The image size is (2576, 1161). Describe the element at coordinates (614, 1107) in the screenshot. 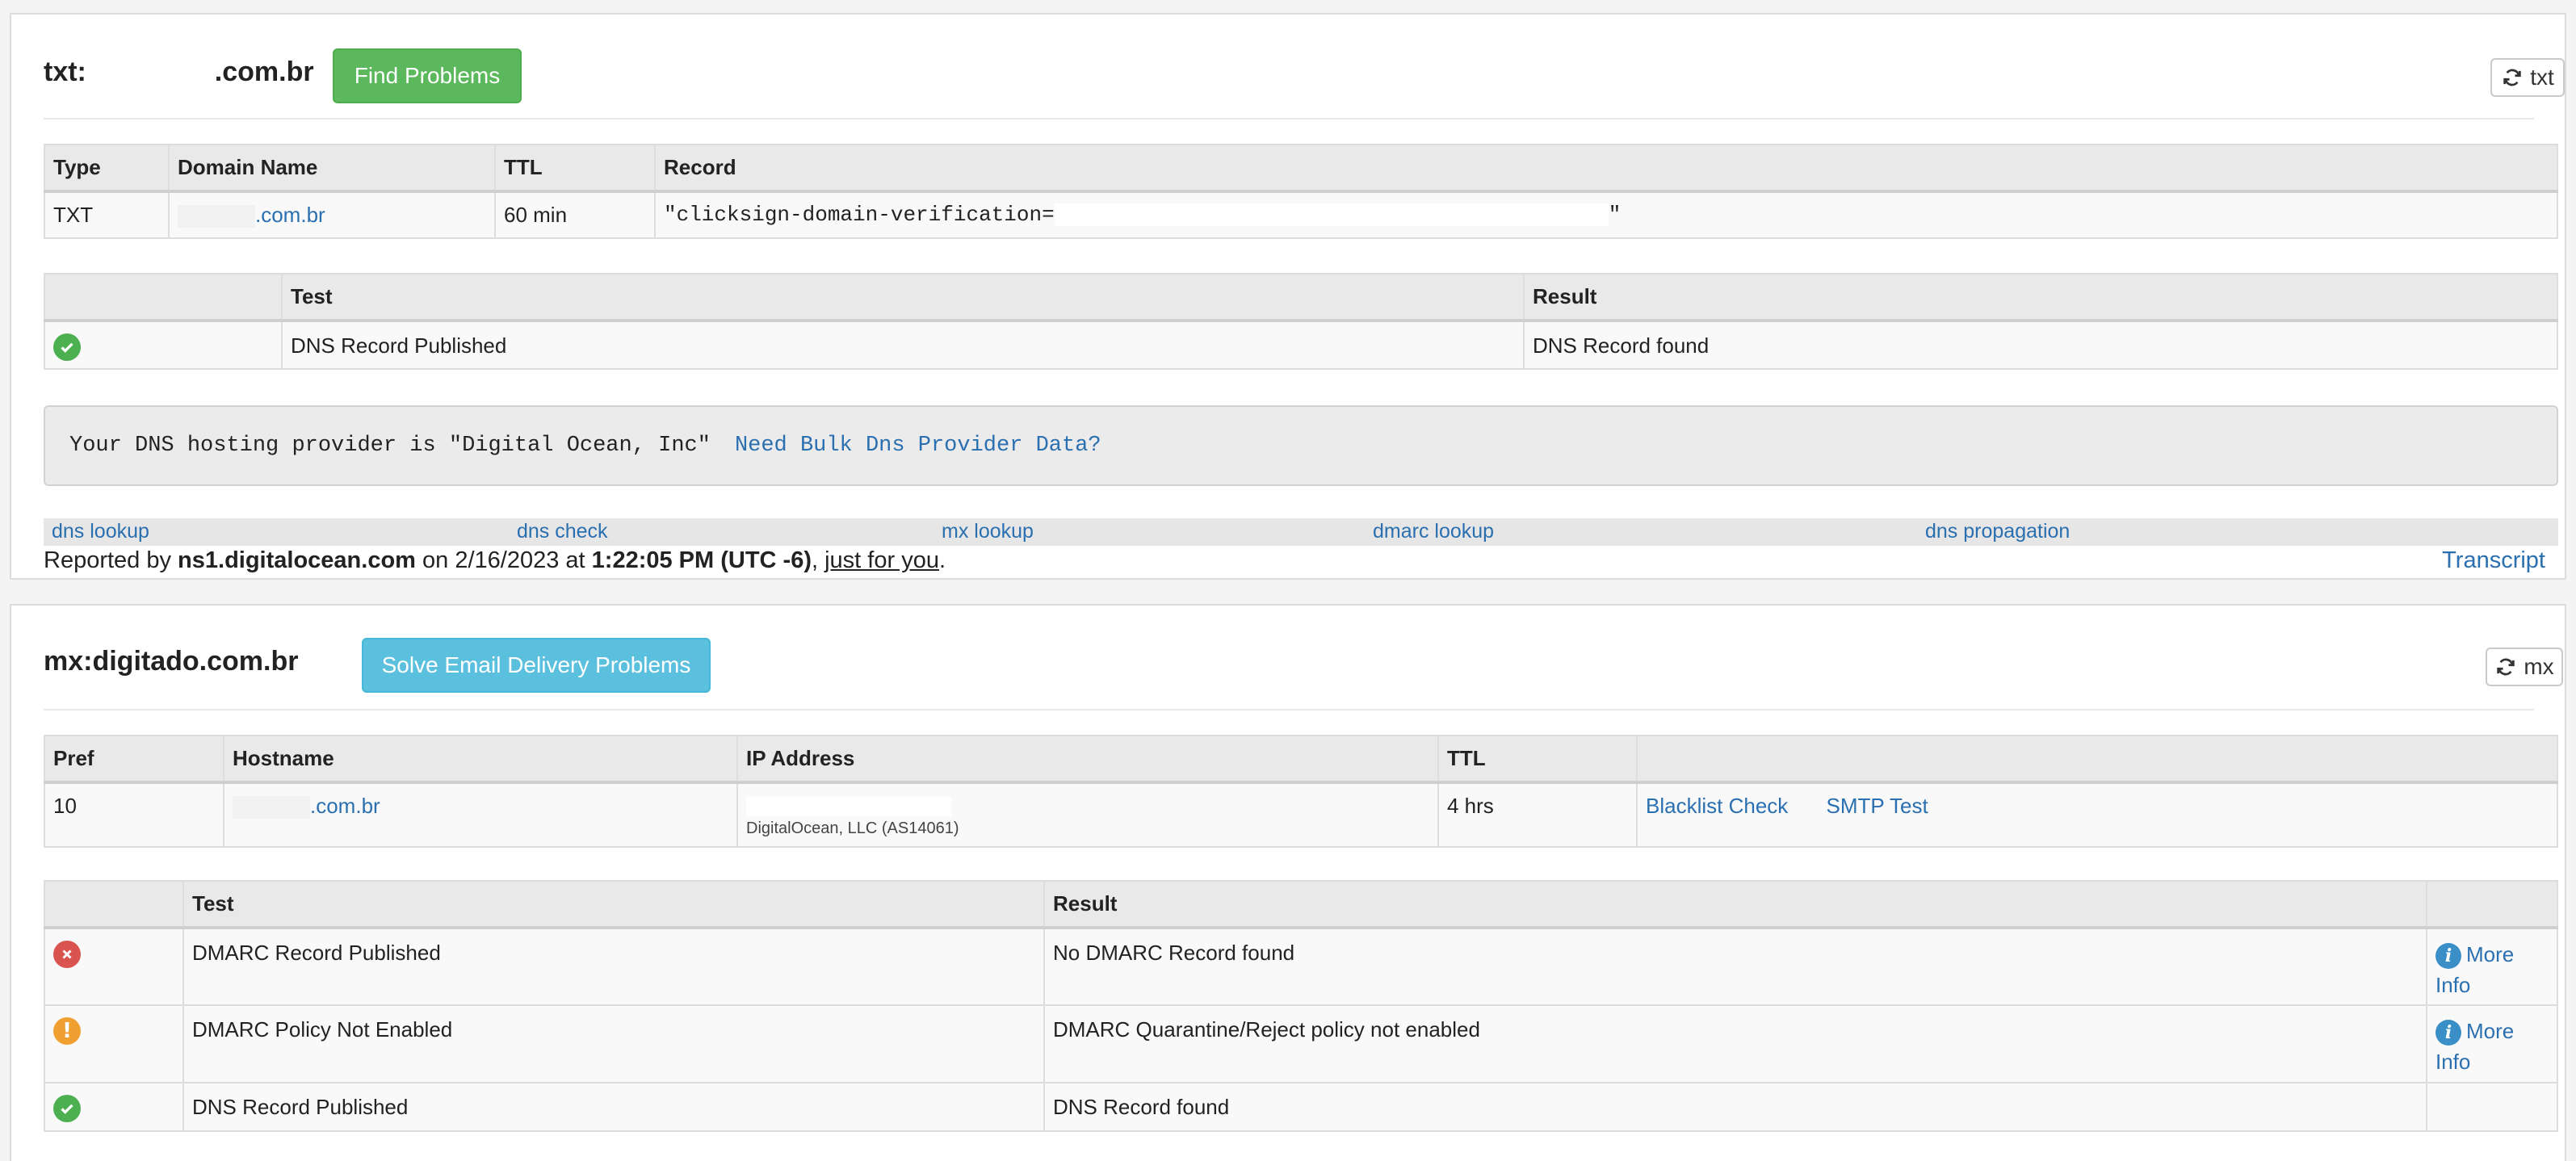

I see `cell-test: DNS Record Published` at that location.